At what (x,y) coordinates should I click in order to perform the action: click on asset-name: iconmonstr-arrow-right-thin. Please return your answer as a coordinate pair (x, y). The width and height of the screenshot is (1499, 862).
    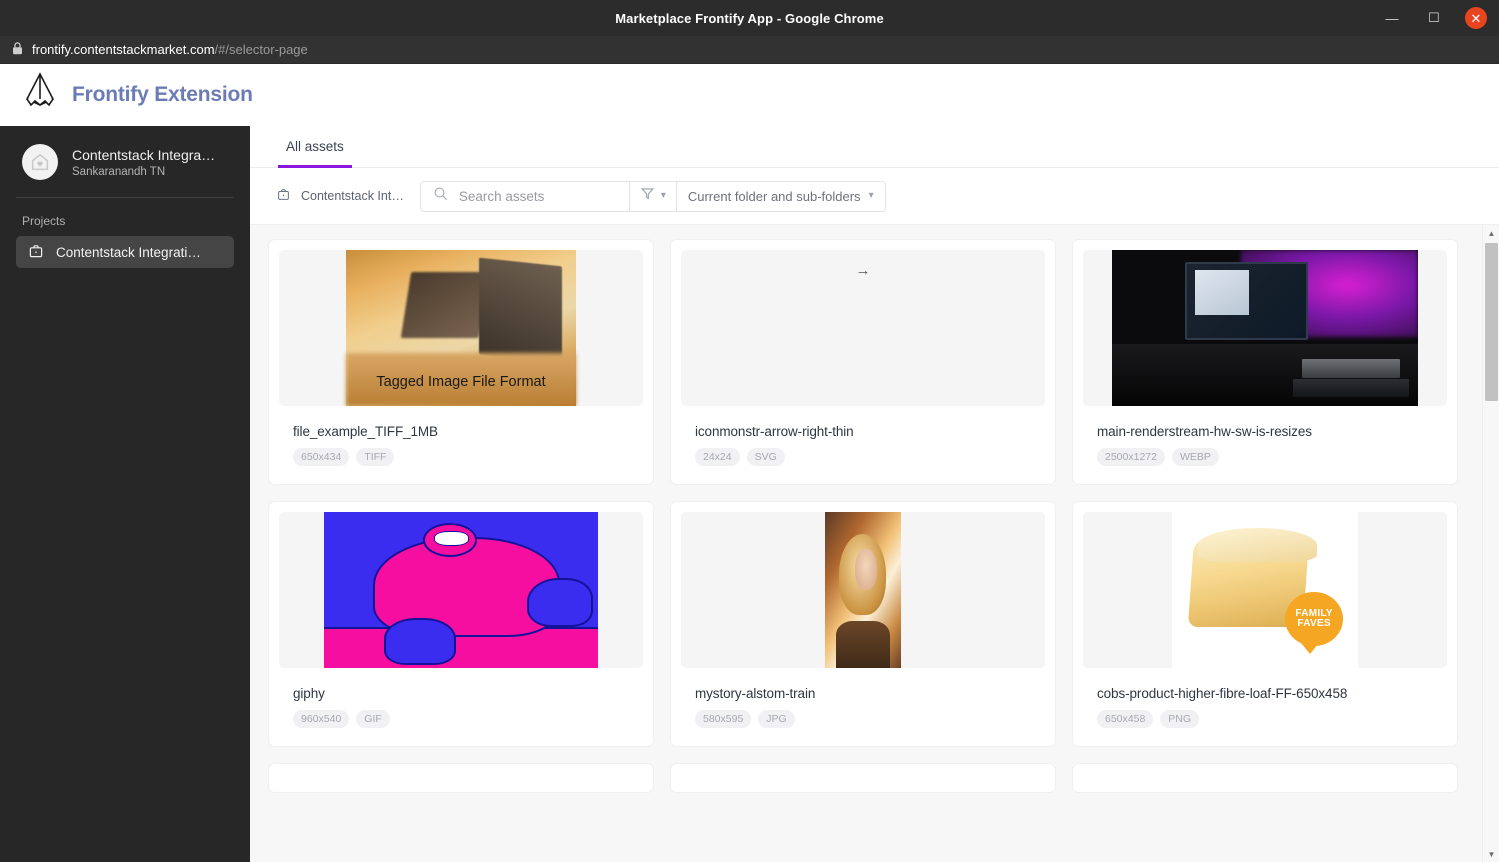
    Looking at the image, I should click on (774, 431).